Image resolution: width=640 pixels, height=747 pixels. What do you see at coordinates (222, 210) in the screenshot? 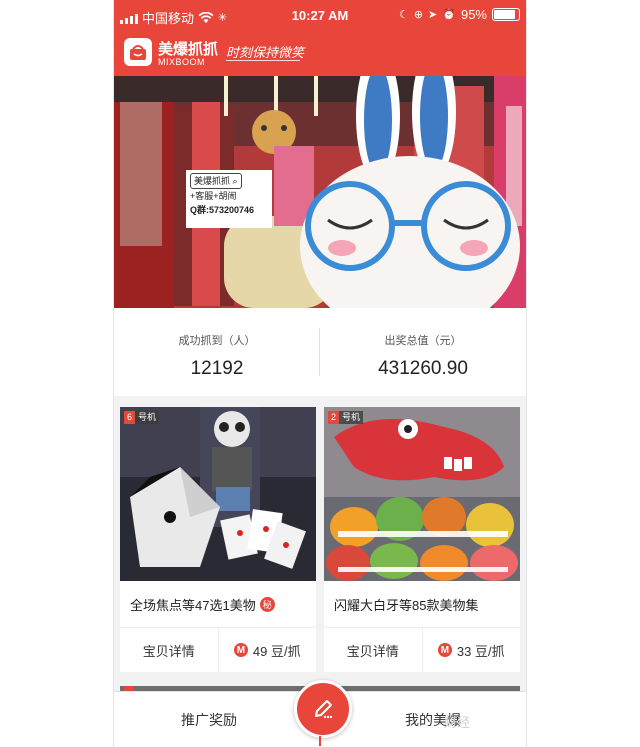
I see `hero-sign-line3: Q群:573200746` at bounding box center [222, 210].